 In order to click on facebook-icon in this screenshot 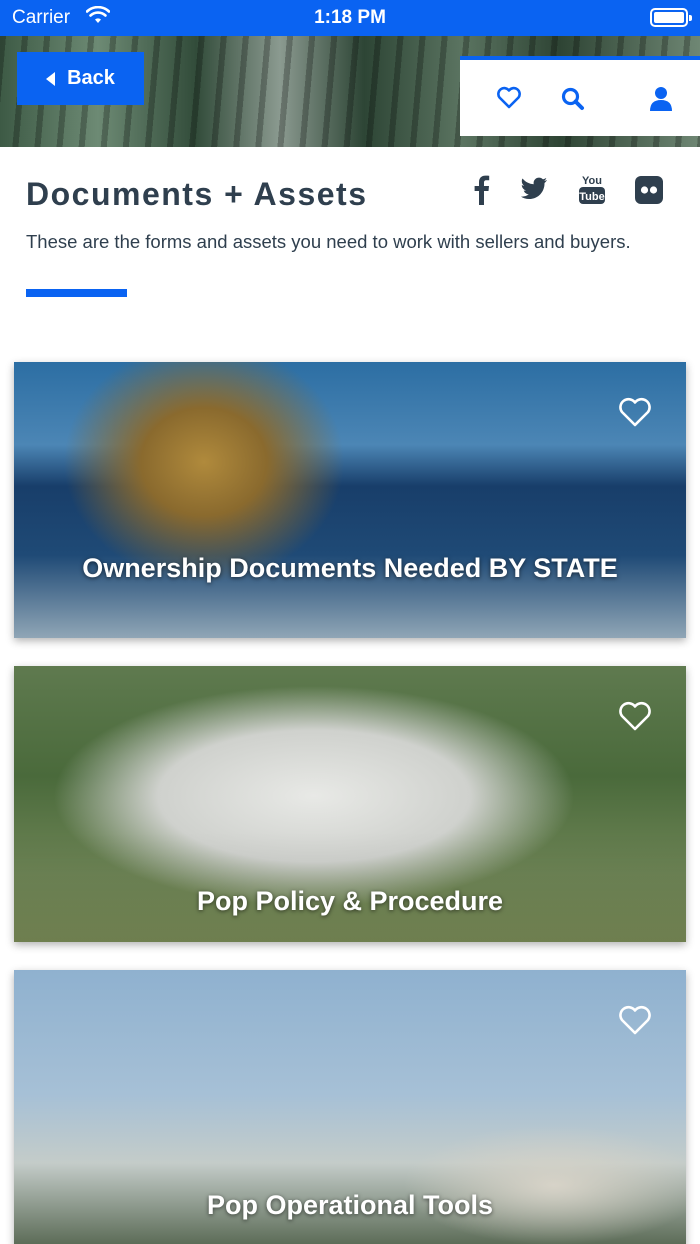, I will do `click(481, 191)`.